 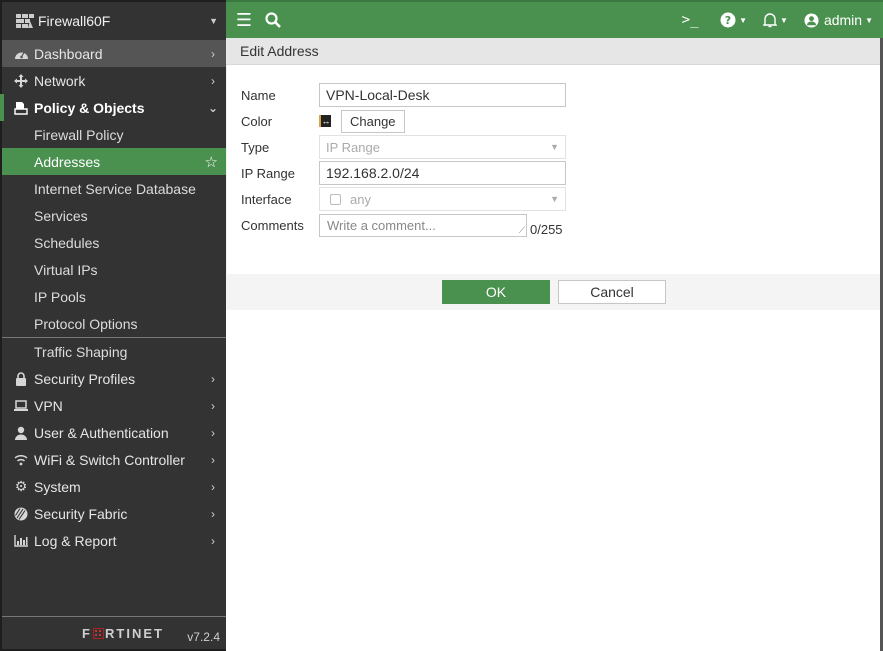 I want to click on help-menu: ? ▼, so click(x=733, y=20).